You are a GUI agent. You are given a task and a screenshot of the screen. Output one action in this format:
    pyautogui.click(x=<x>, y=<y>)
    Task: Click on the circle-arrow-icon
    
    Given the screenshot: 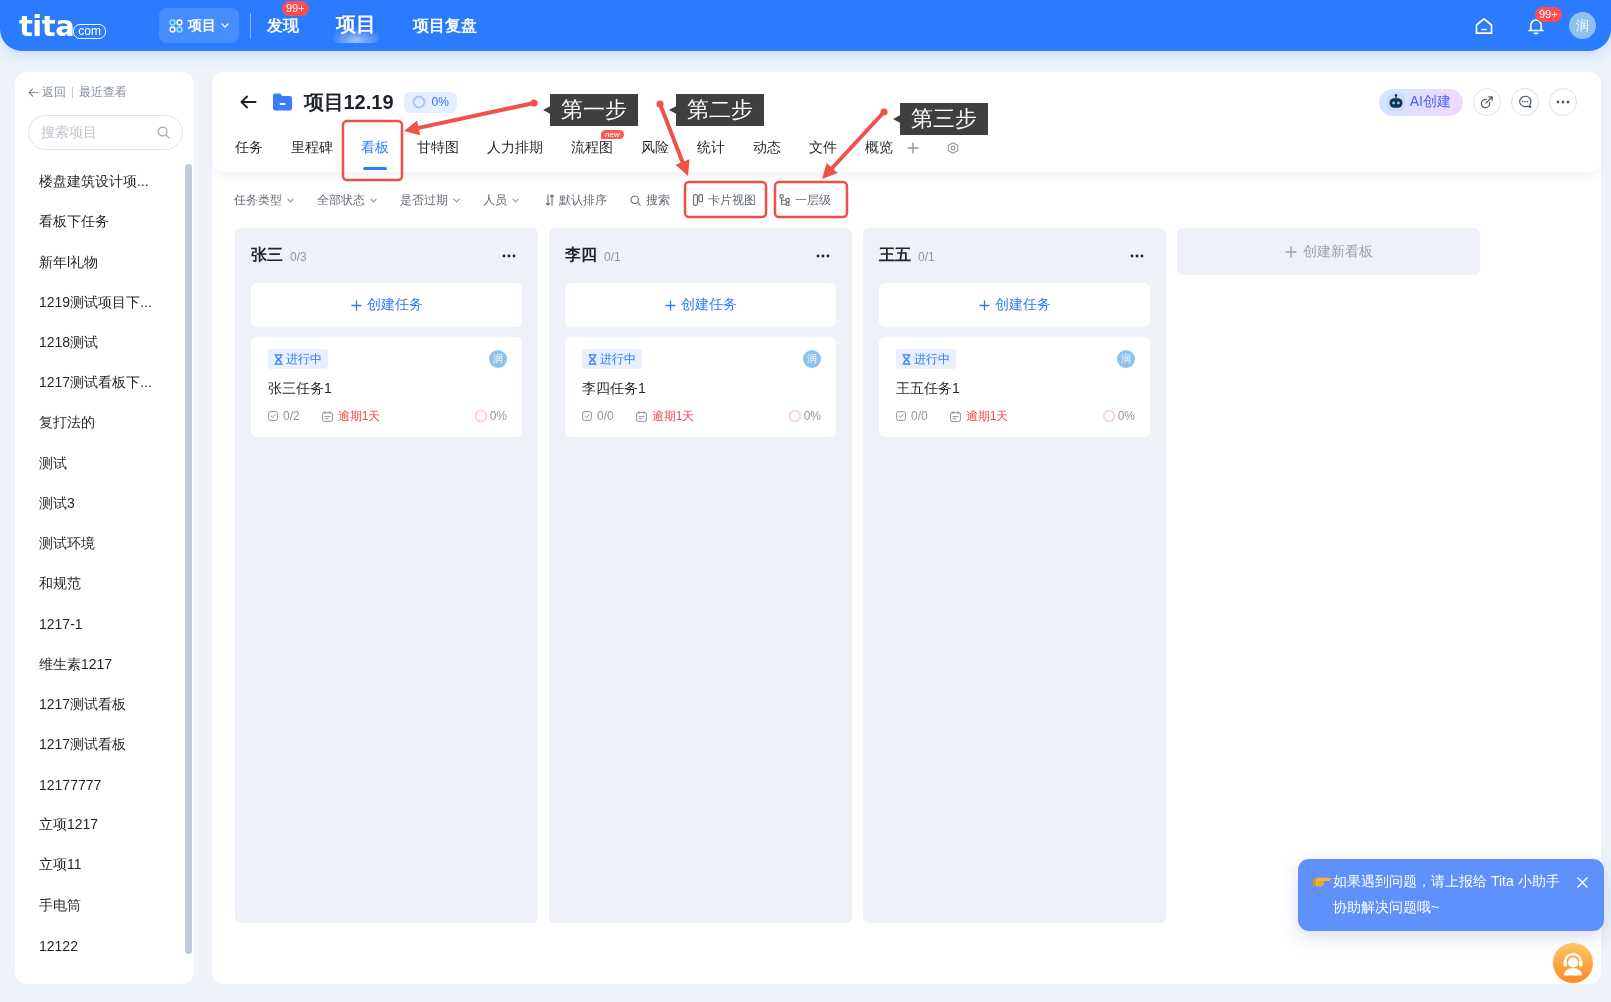 What is the action you would take?
    pyautogui.click(x=1487, y=102)
    